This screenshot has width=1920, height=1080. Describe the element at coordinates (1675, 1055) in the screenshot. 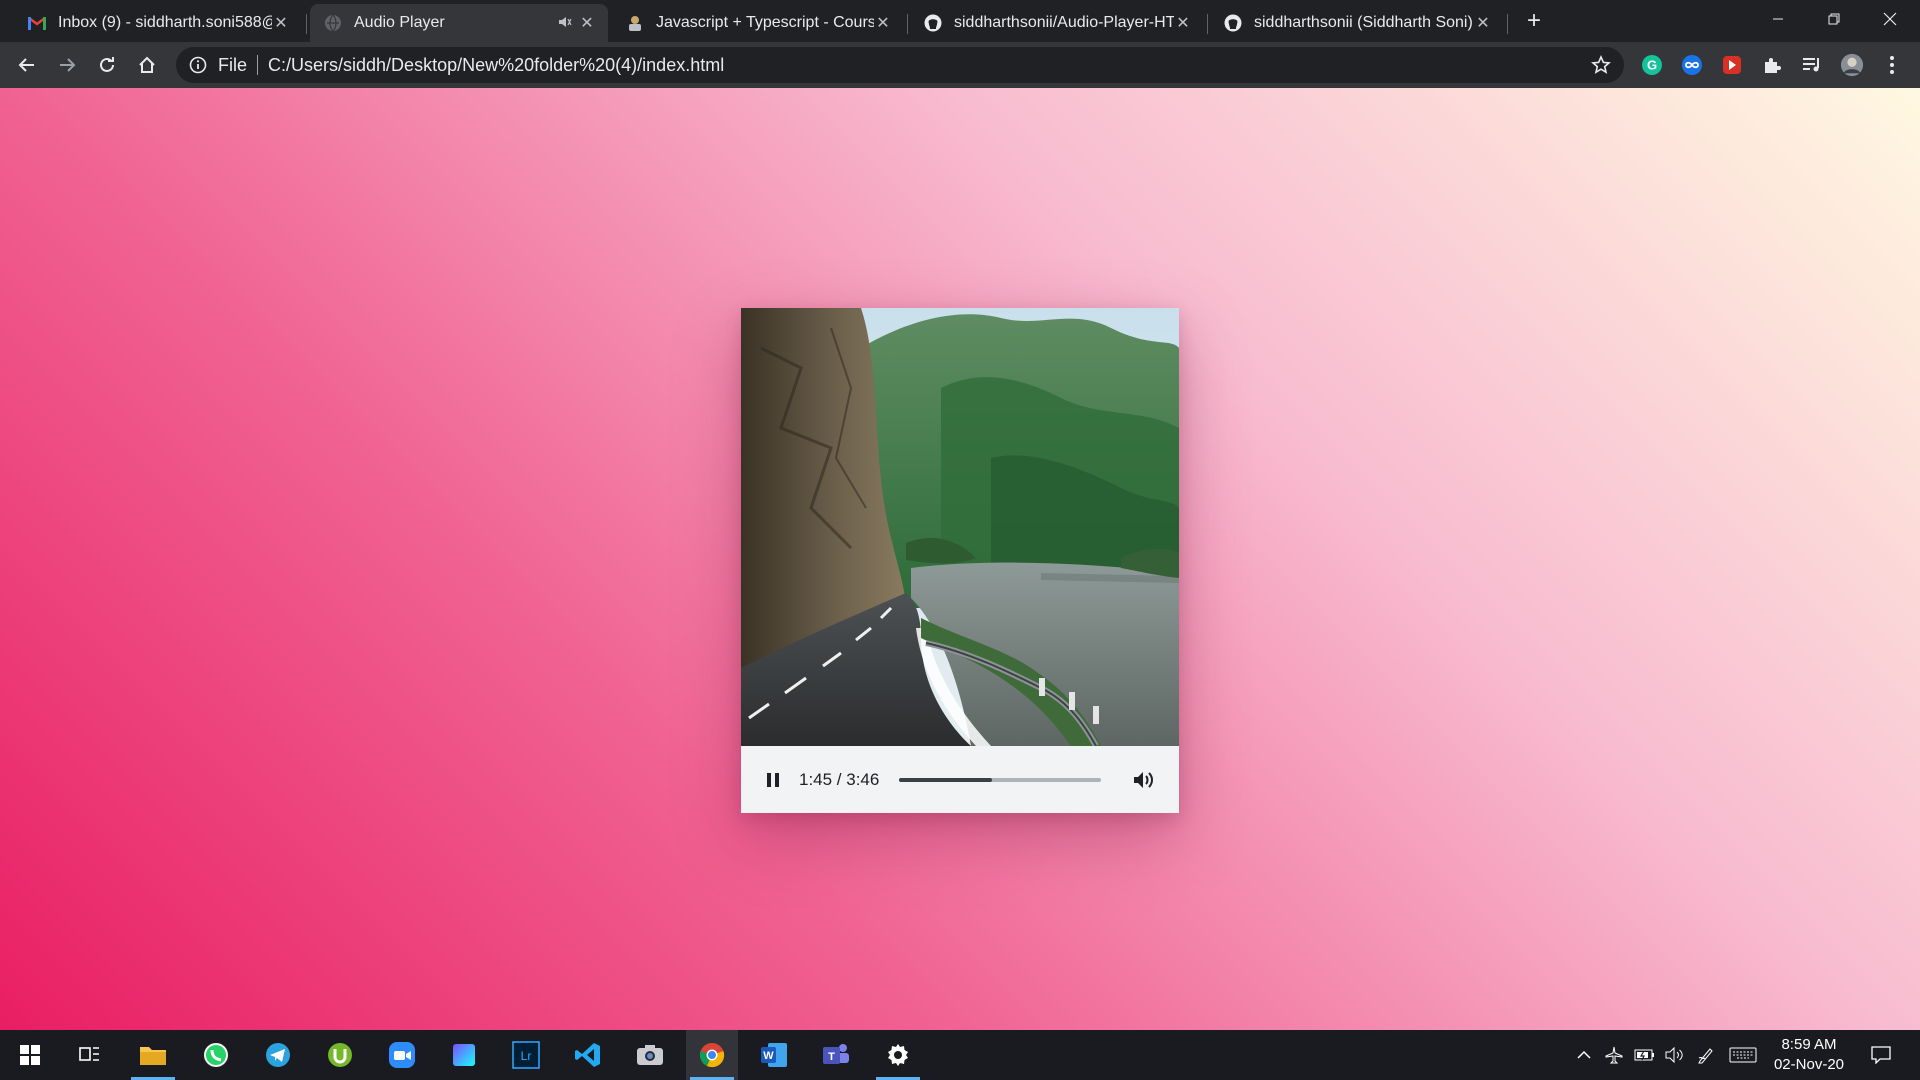

I see `speaker-volume-icon` at that location.